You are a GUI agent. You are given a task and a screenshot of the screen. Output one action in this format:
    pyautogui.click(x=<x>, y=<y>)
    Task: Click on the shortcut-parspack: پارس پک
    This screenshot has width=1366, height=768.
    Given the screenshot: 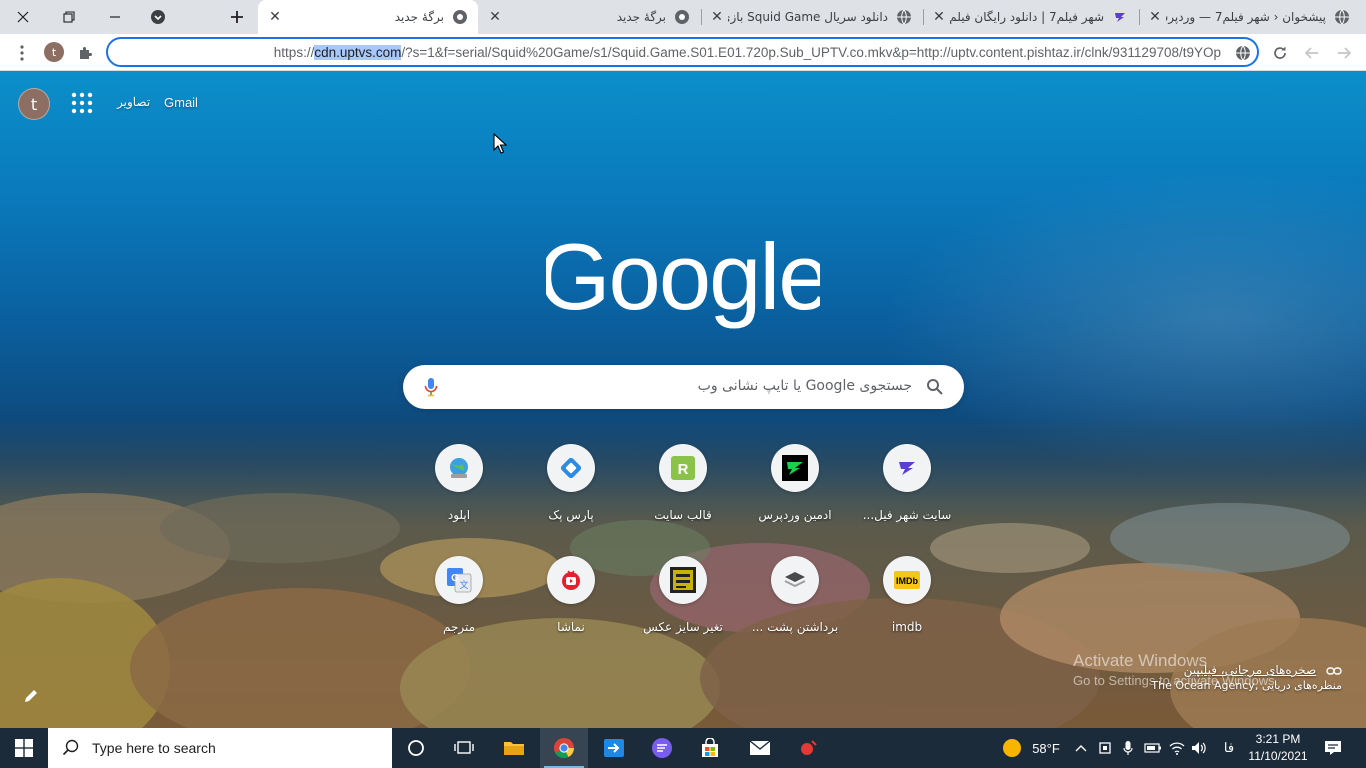 What is the action you would take?
    pyautogui.click(x=571, y=490)
    